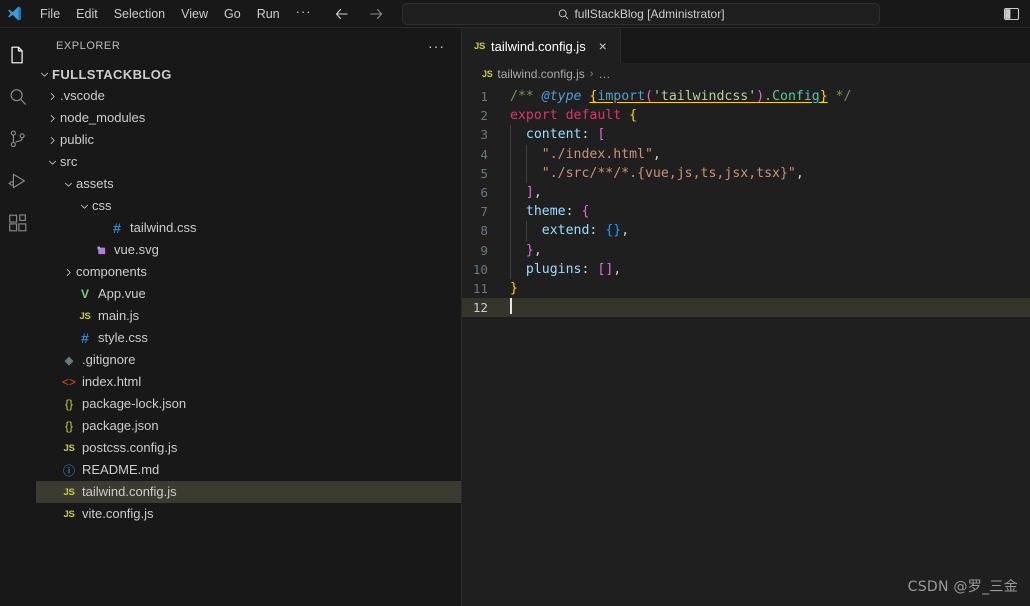 The image size is (1030, 606). What do you see at coordinates (136, 249) in the screenshot?
I see `tree-item-label: vue.svg` at bounding box center [136, 249].